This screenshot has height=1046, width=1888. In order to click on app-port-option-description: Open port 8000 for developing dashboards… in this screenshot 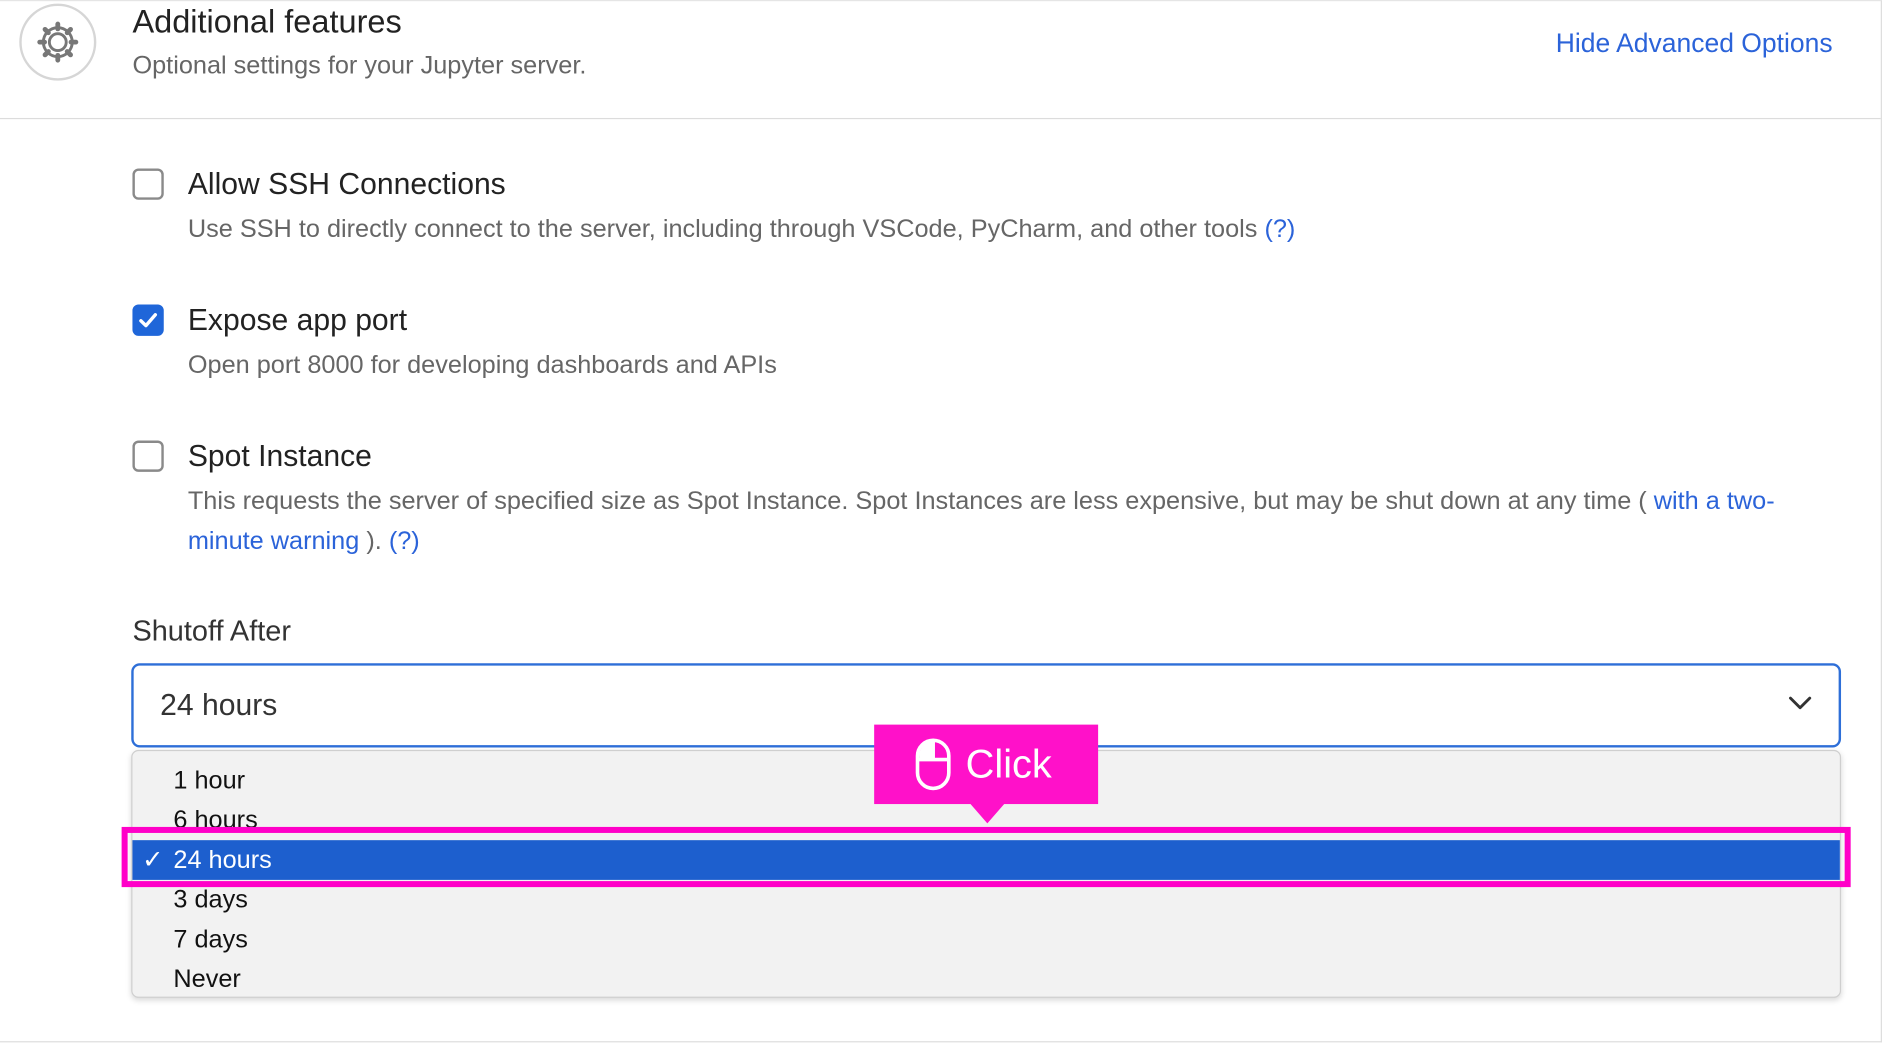, I will do `click(482, 365)`.